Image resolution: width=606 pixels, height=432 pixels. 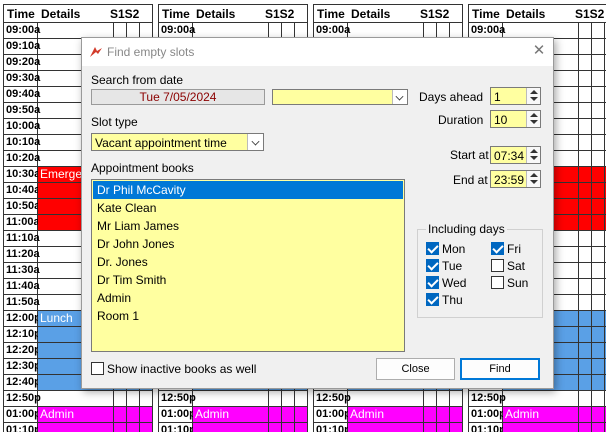 What do you see at coordinates (480, 270) in the screenshot?
I see `including-days-group: Including days Mon Tue Wed Thu Fri Sat Sun` at bounding box center [480, 270].